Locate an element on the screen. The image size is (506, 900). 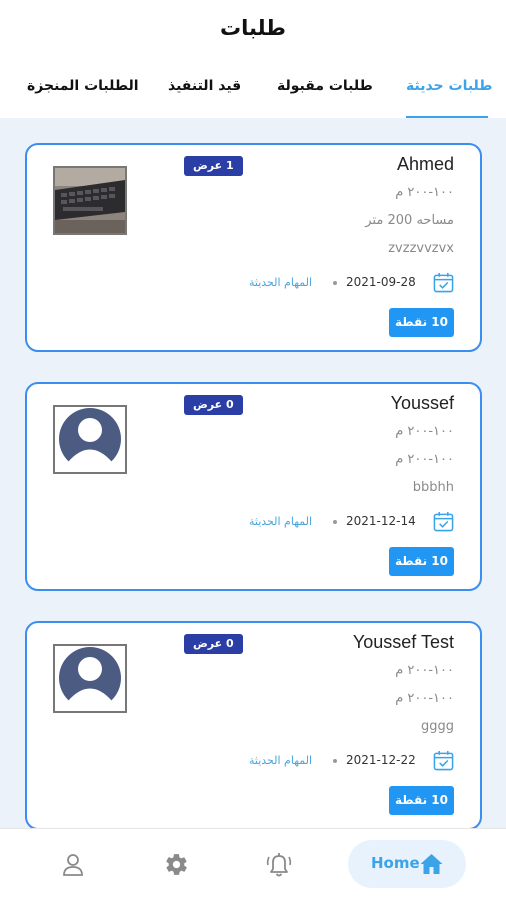
client-name: Youssef is located at coordinates (422, 403).